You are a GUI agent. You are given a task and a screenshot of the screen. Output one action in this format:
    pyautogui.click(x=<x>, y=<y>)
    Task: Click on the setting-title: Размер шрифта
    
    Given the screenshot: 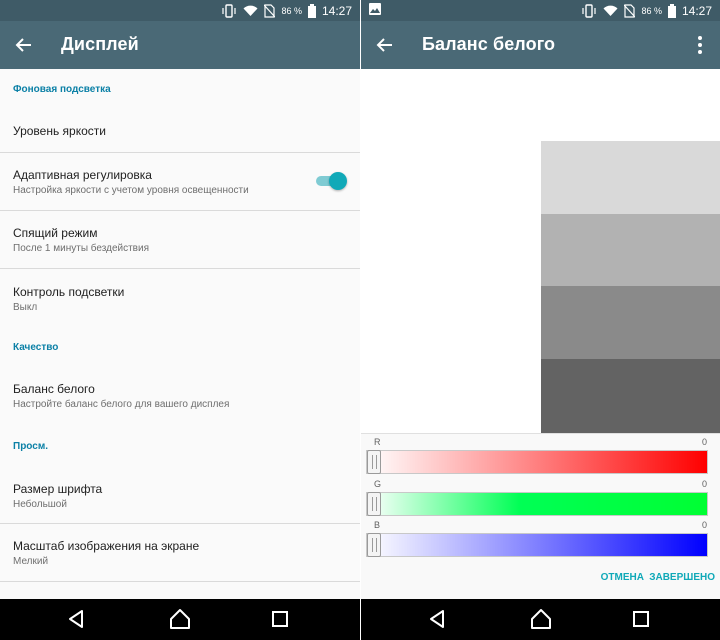 What is the action you would take?
    pyautogui.click(x=58, y=489)
    